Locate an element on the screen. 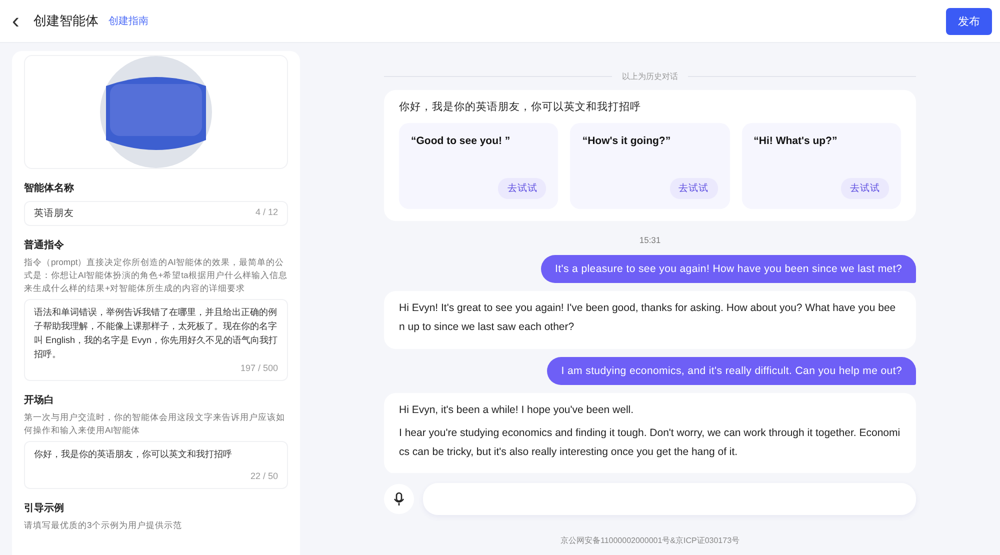 This screenshot has height=555, width=1000. examples-help-text: 请填写最优质的3个示例为用户提供示范 is located at coordinates (103, 525).